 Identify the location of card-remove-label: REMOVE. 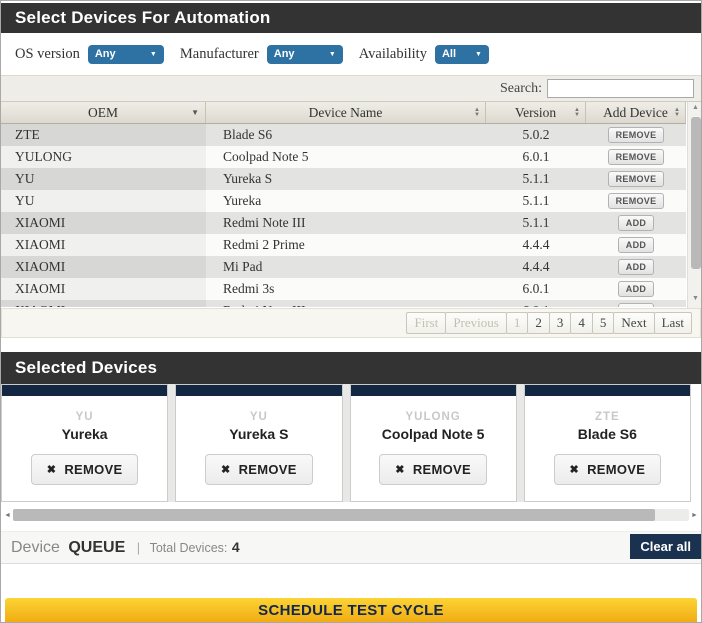
(267, 469).